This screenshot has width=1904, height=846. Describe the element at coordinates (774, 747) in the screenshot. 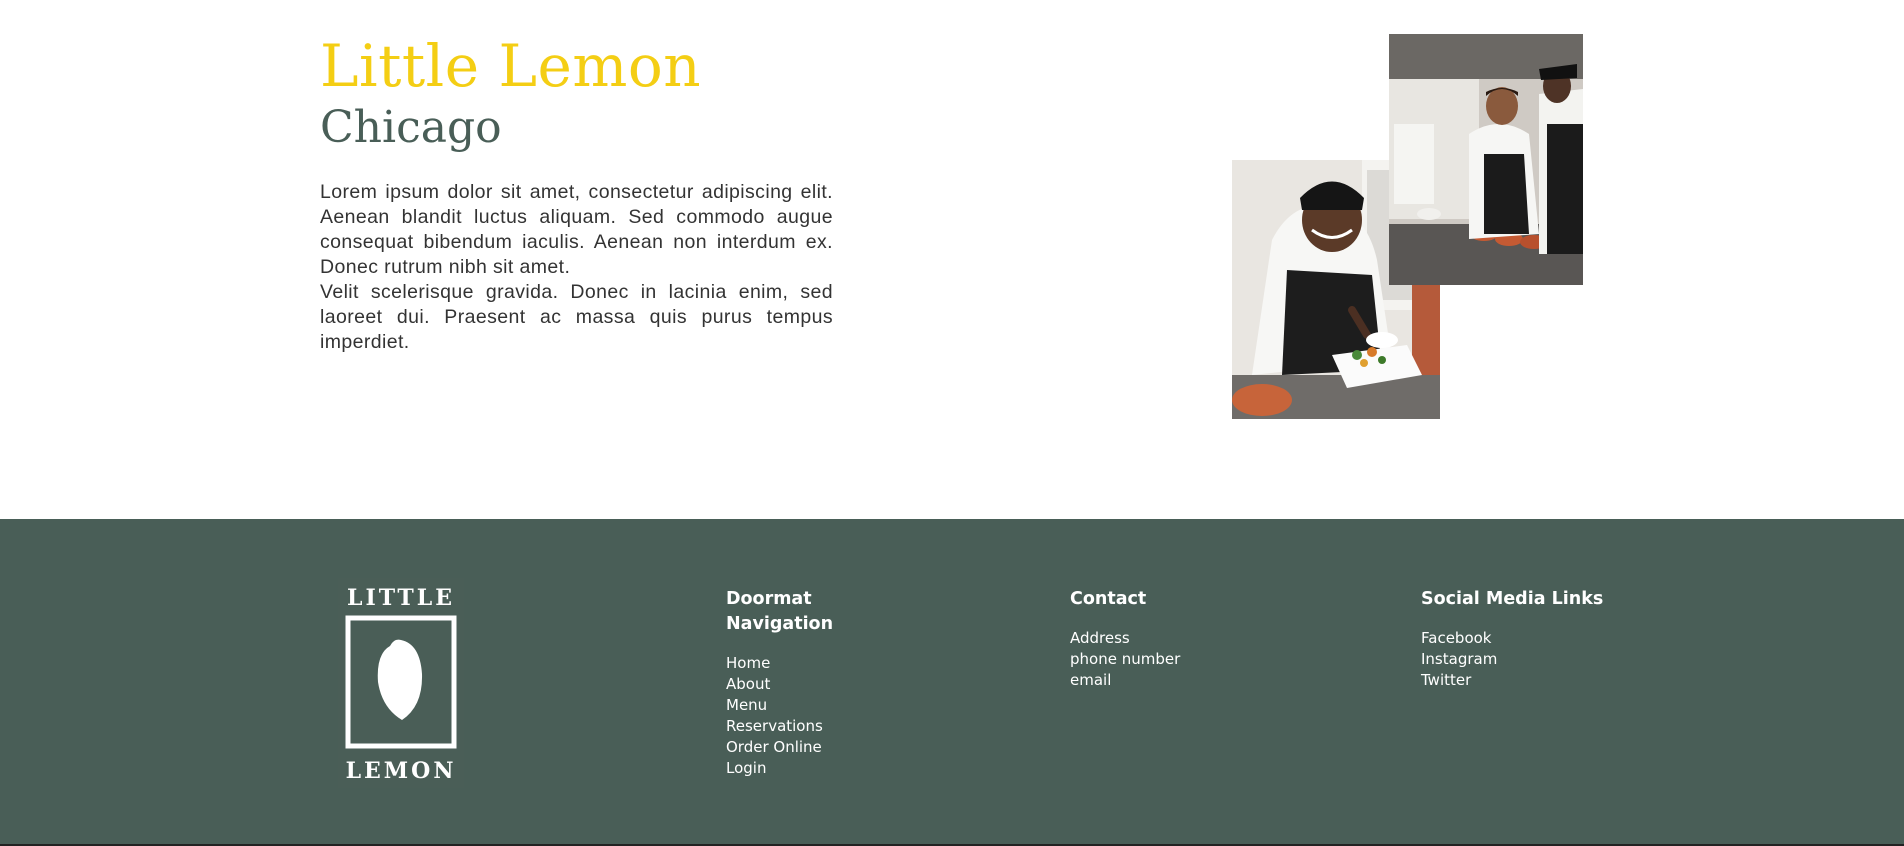

I see `footer-link-order-online: Order Online` at that location.